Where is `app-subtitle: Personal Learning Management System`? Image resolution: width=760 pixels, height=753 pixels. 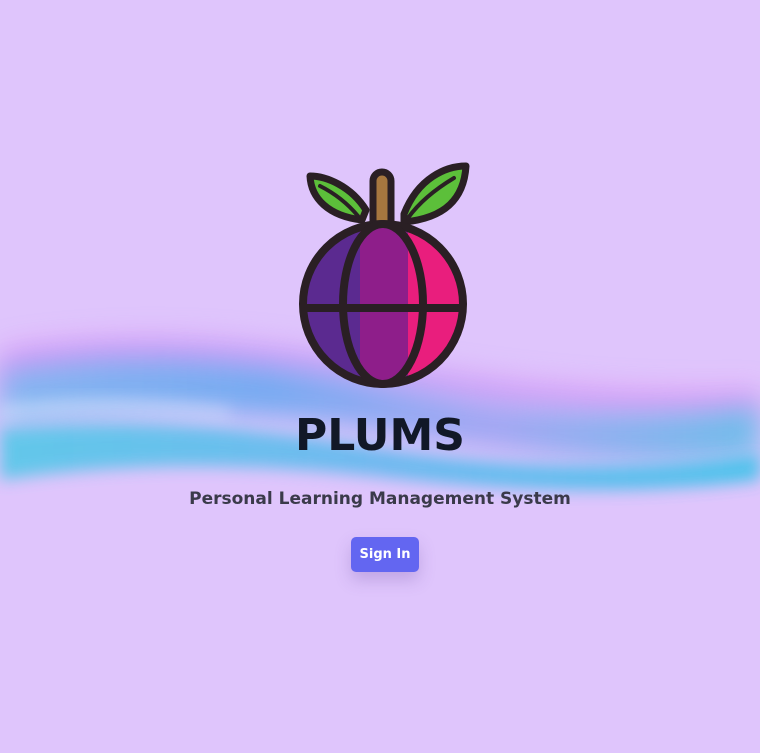 app-subtitle: Personal Learning Management System is located at coordinates (380, 499).